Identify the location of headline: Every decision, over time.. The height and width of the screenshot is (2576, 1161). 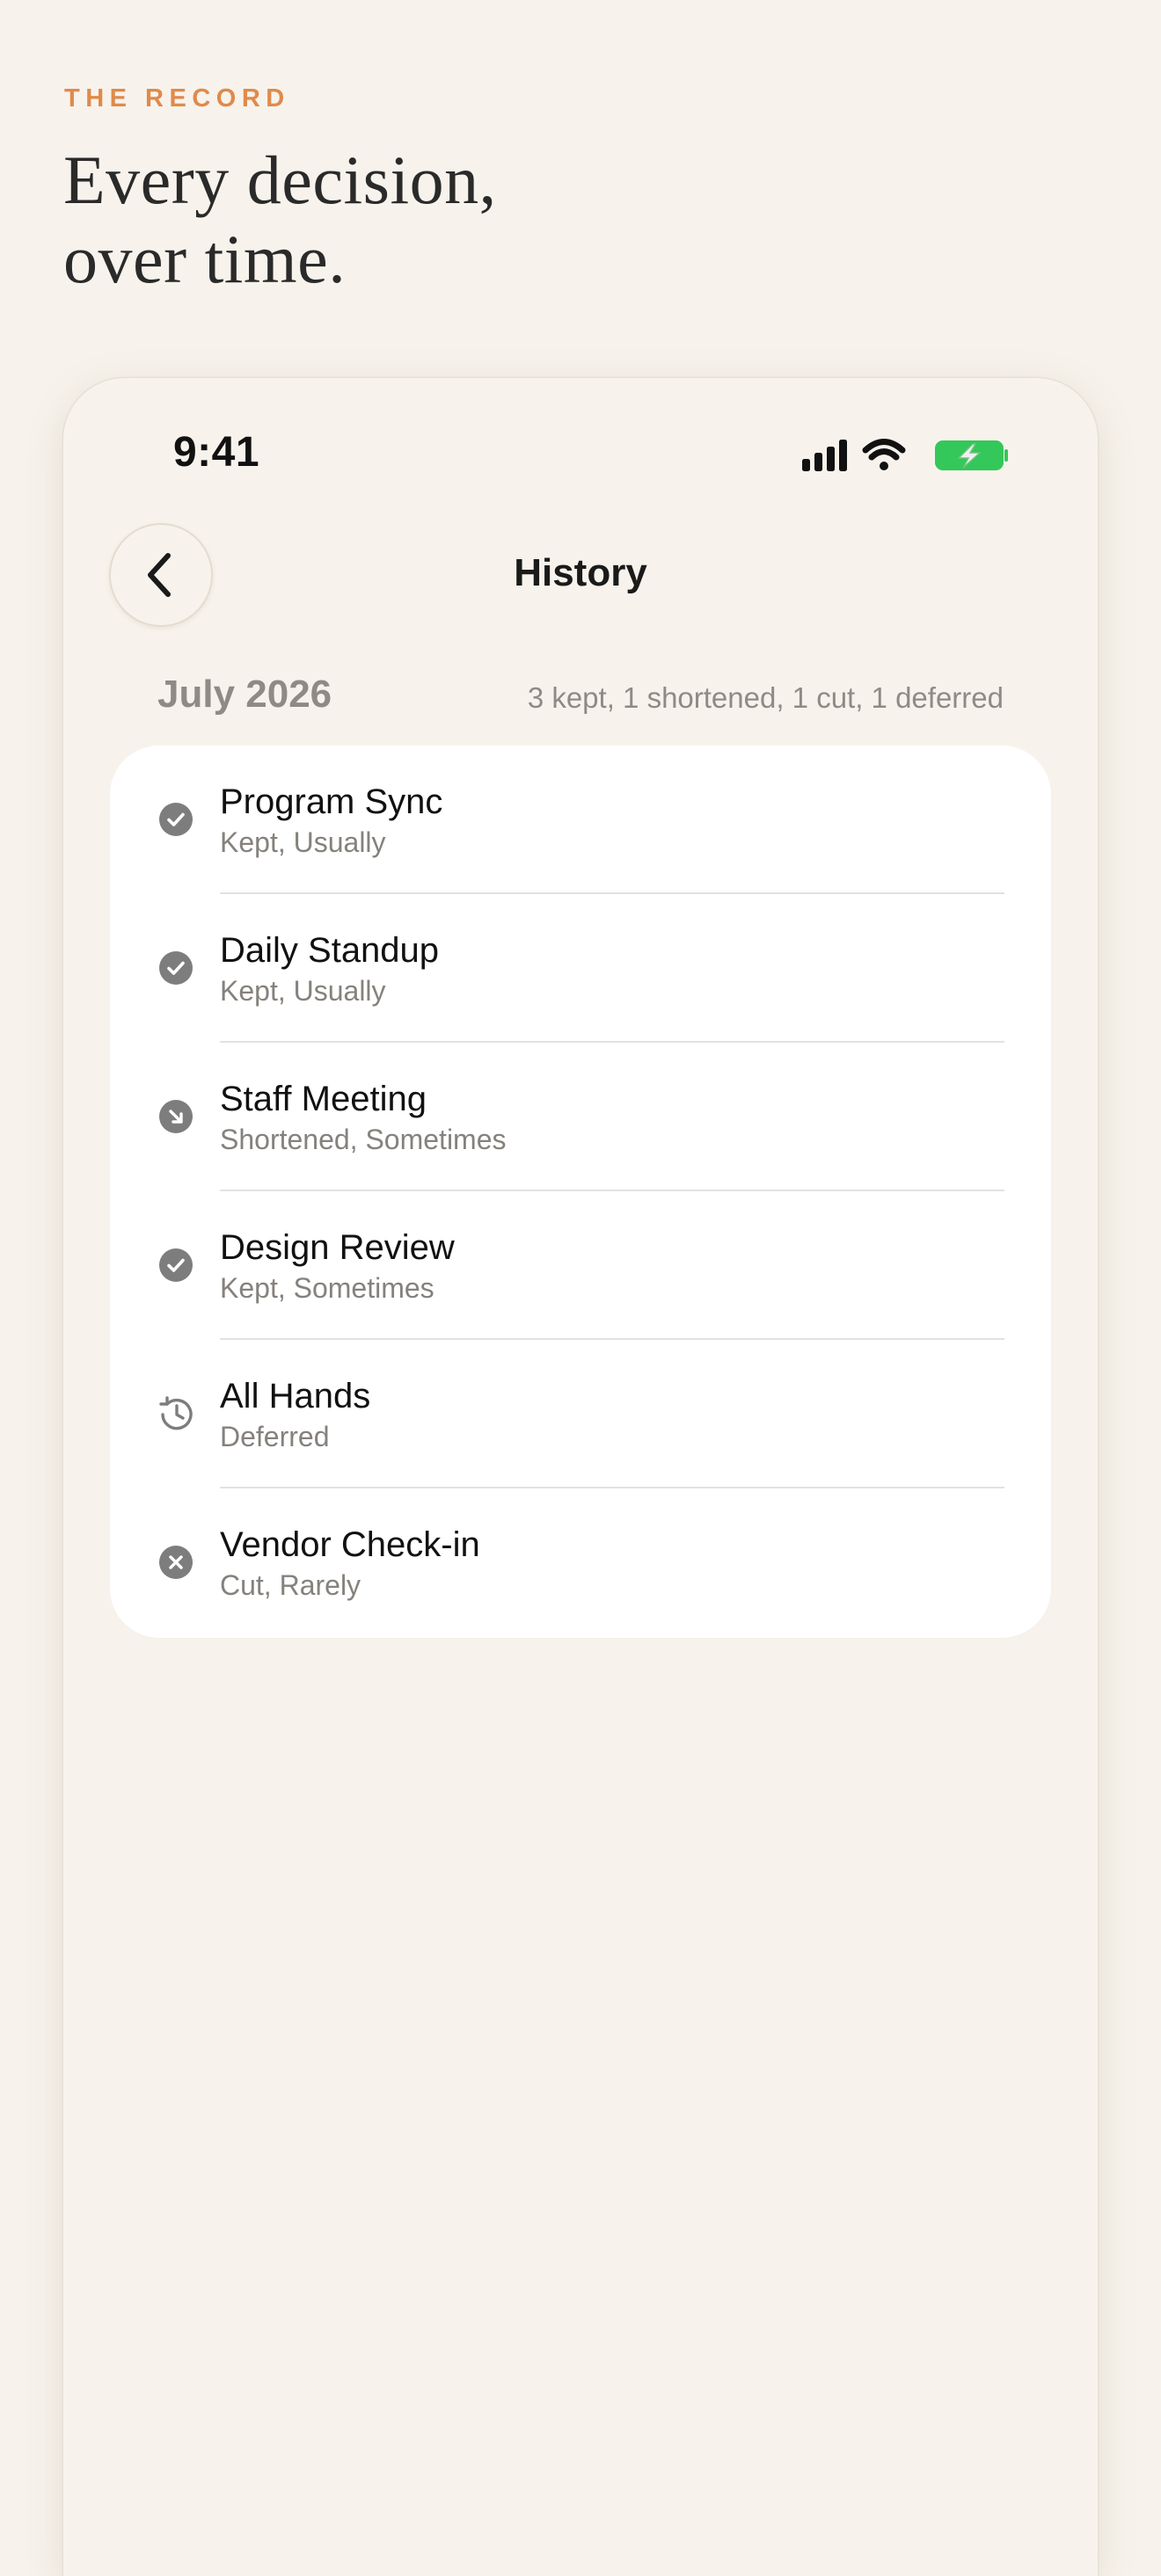
(280, 220).